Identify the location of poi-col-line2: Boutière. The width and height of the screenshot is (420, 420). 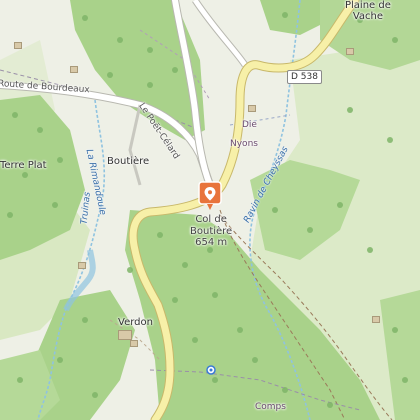
(211, 231).